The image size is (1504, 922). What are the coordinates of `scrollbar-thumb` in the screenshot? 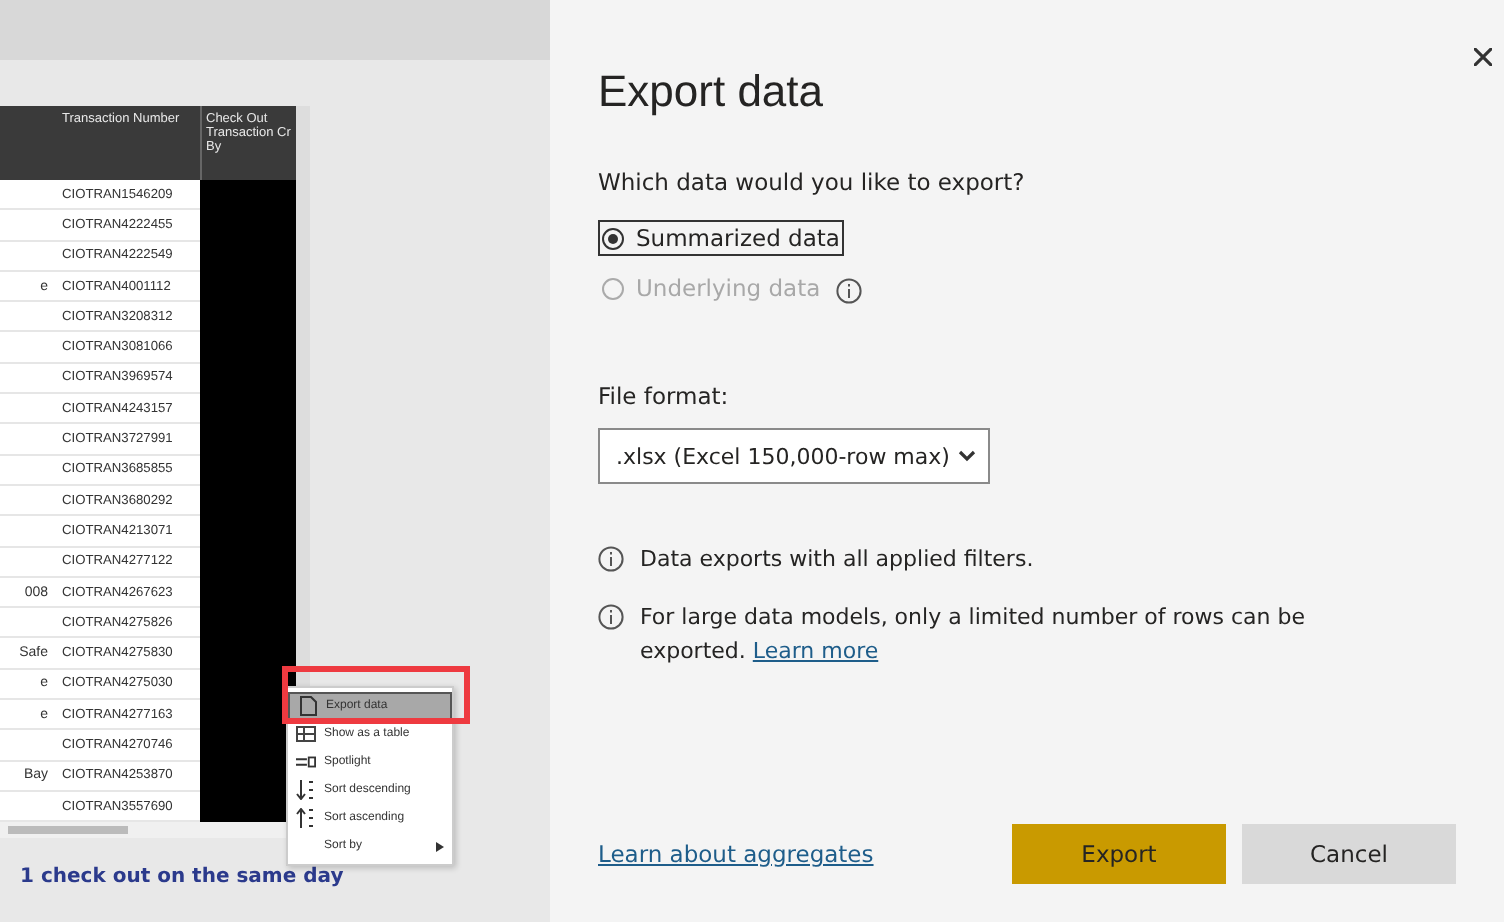 It's located at (68, 830).